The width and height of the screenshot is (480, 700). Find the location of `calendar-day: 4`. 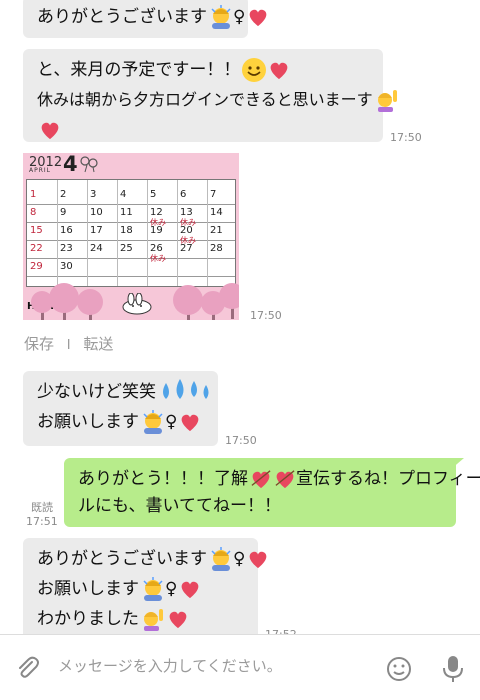

calendar-day: 4 is located at coordinates (123, 194).